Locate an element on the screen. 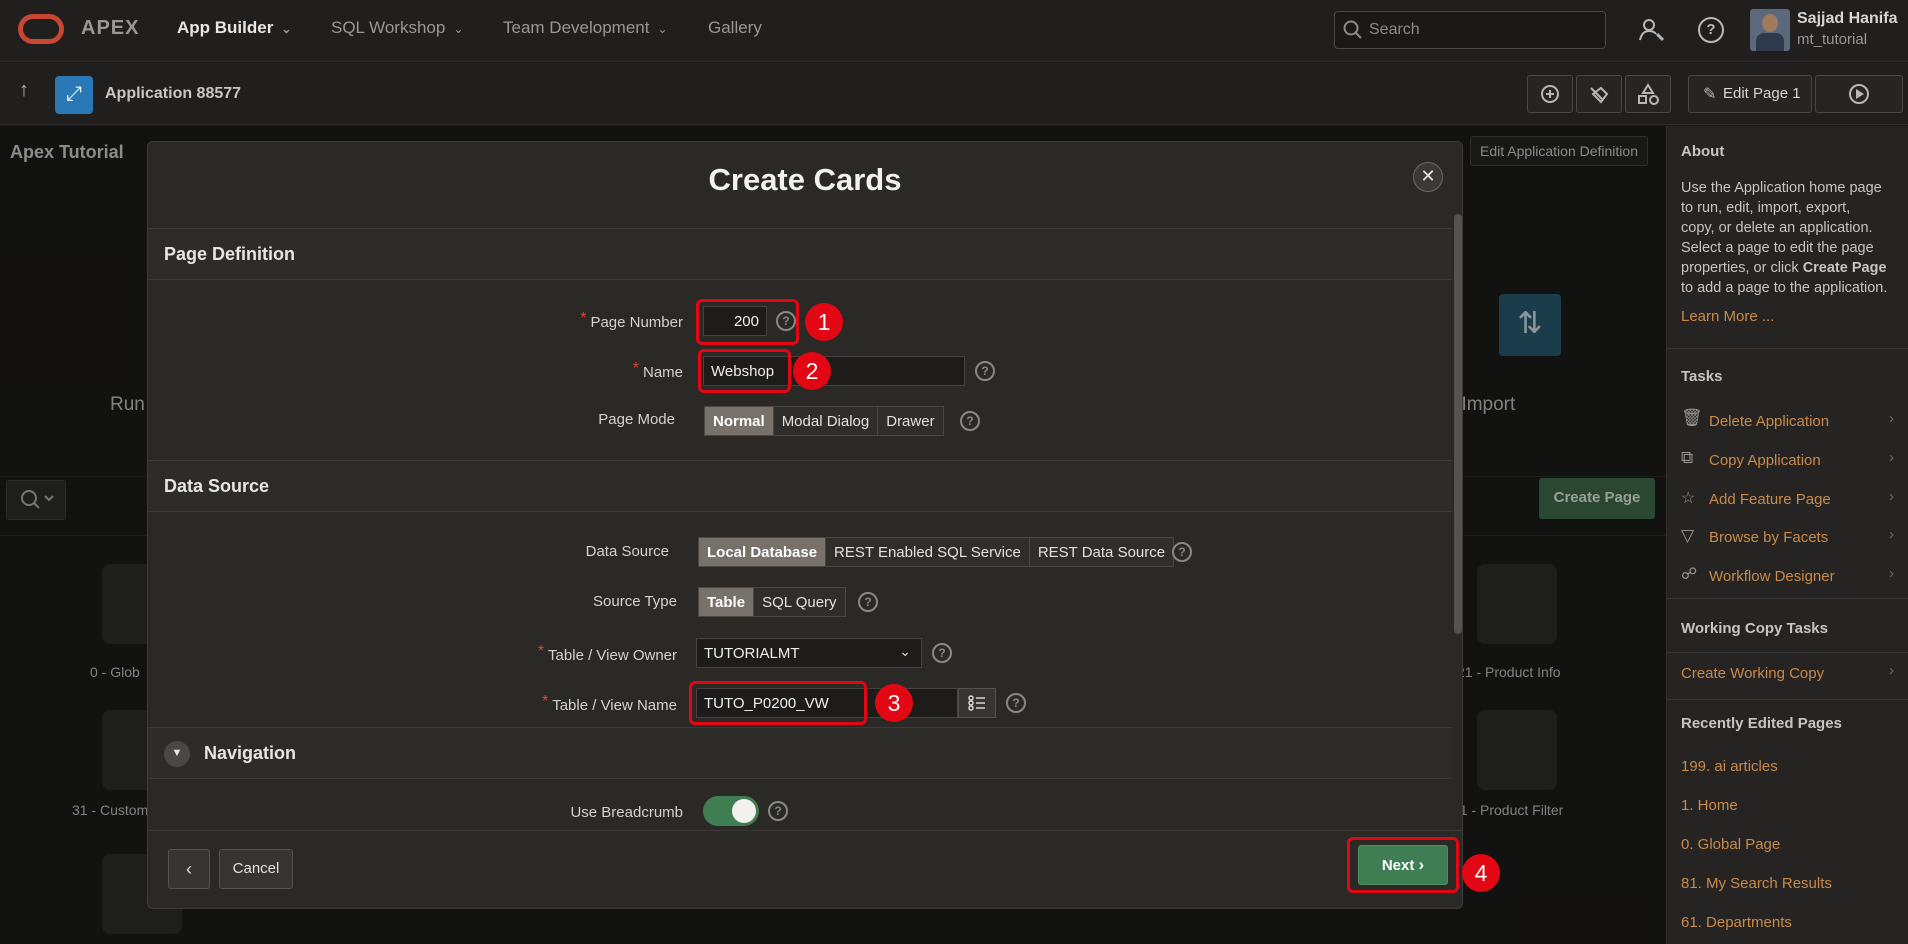 The width and height of the screenshot is (1908, 944). collapse-toggle-icon: ▼ is located at coordinates (177, 754).